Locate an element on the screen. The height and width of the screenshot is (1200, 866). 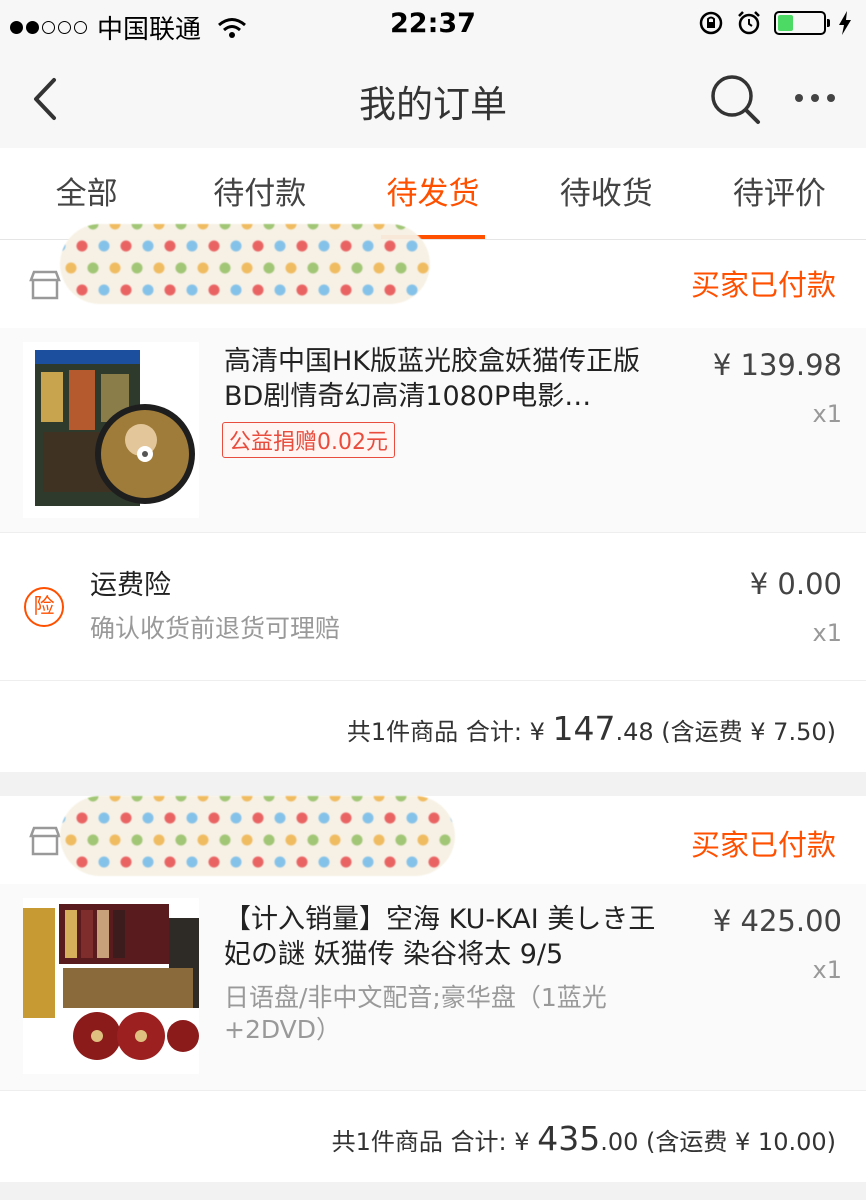
order-total-text: 共1件商品 合计: ¥ 147.48 (含运费 ¥ 7.50) is located at coordinates (591, 728).